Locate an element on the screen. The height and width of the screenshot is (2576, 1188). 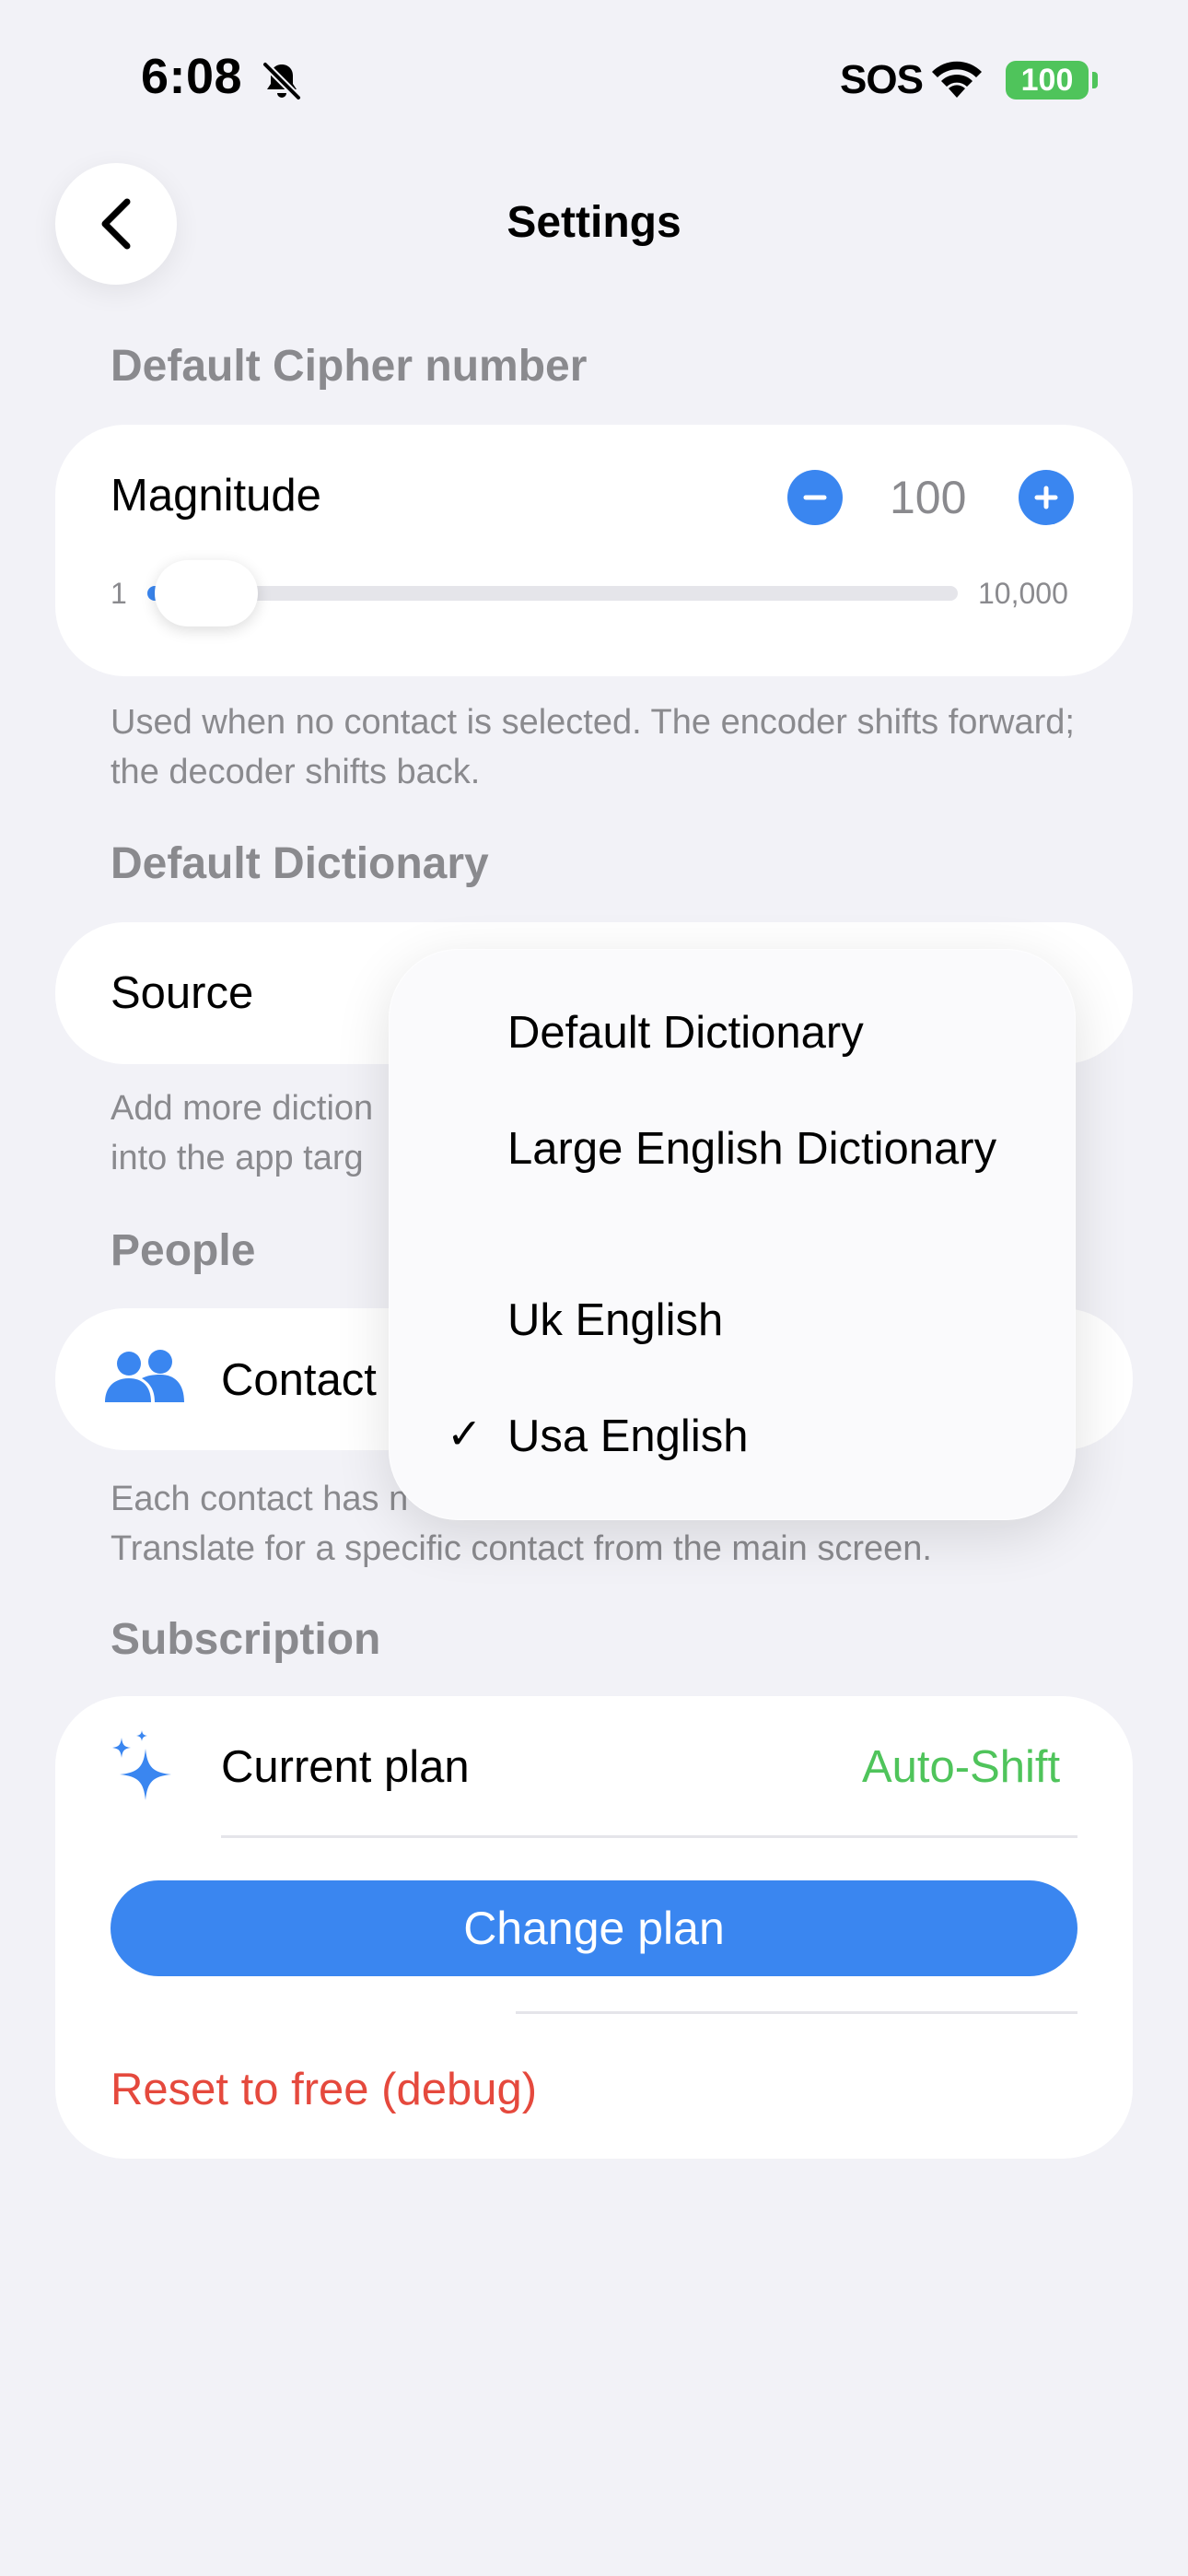
section-header-subscription: Subscription is located at coordinates (246, 1639).